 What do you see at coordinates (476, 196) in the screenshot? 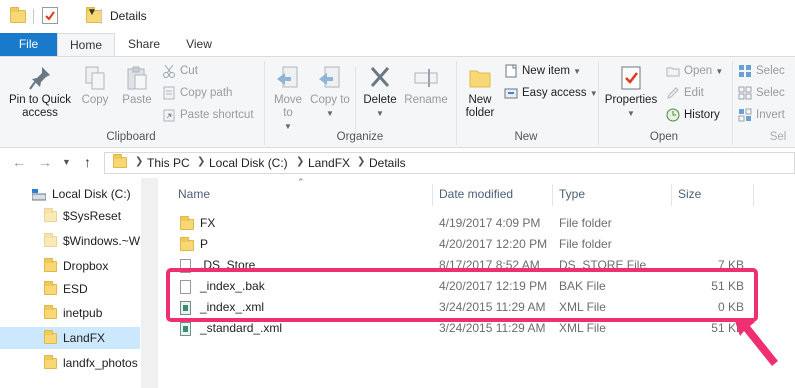
I see `column-header-date-modified: Date modified` at bounding box center [476, 196].